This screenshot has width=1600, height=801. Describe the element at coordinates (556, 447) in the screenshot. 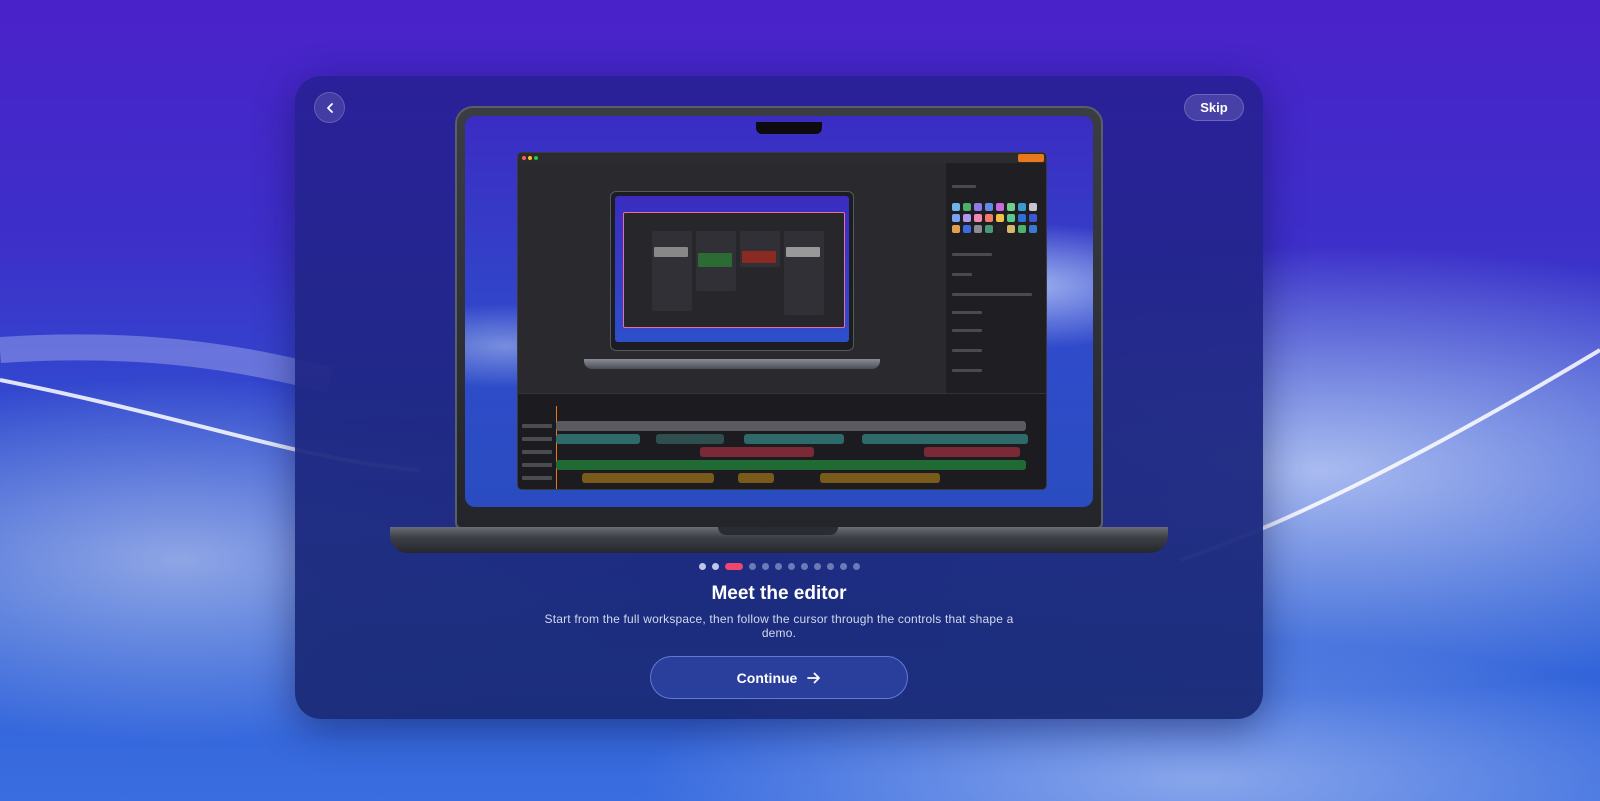

I see `timeline-playhead` at that location.